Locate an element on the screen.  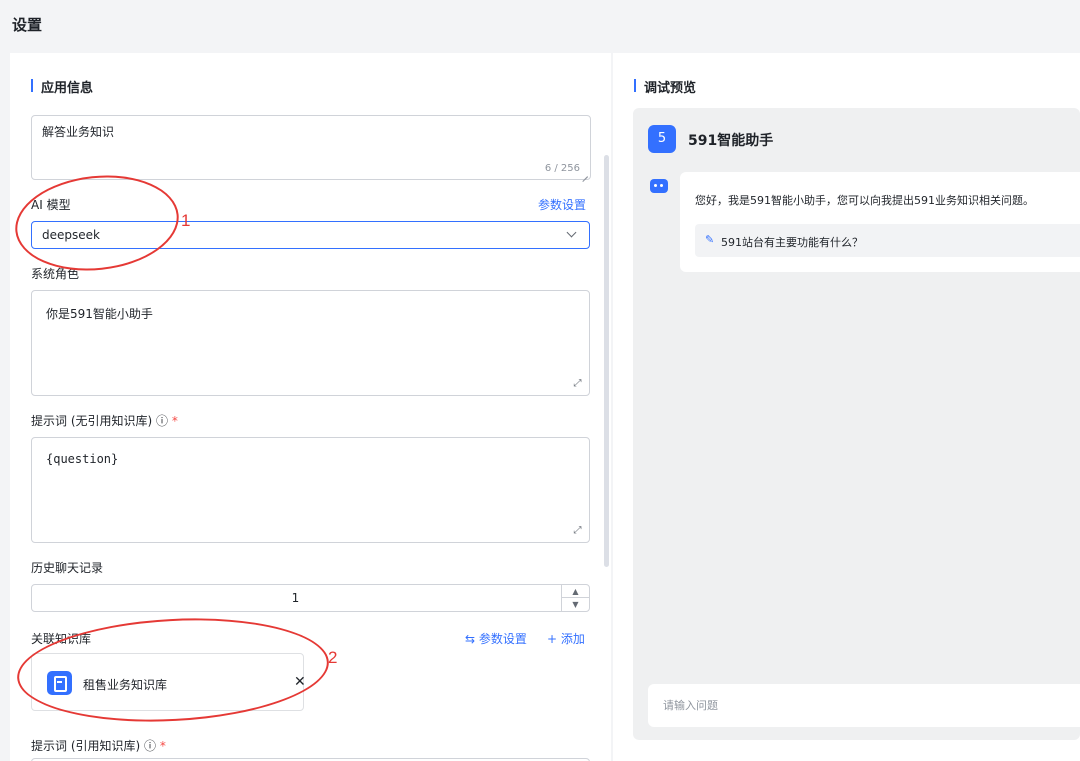
prompt-no-kb-text: {question} is located at coordinates (82, 459).